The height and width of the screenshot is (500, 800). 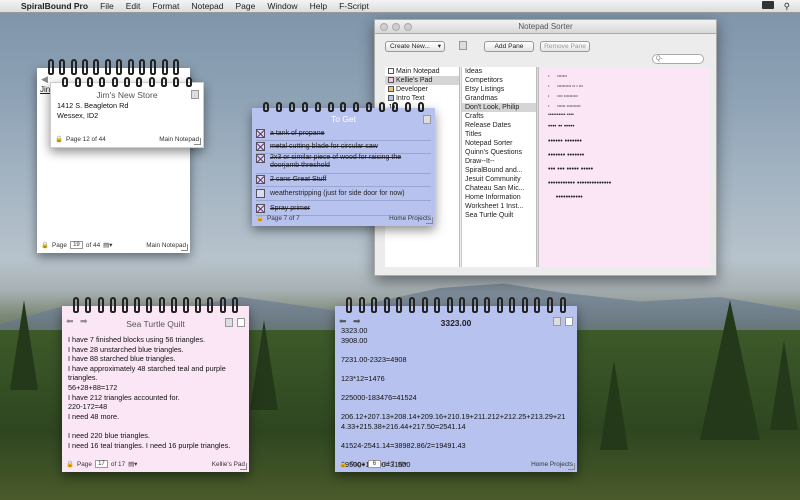 I want to click on search-input: Q-, so click(x=678, y=59).